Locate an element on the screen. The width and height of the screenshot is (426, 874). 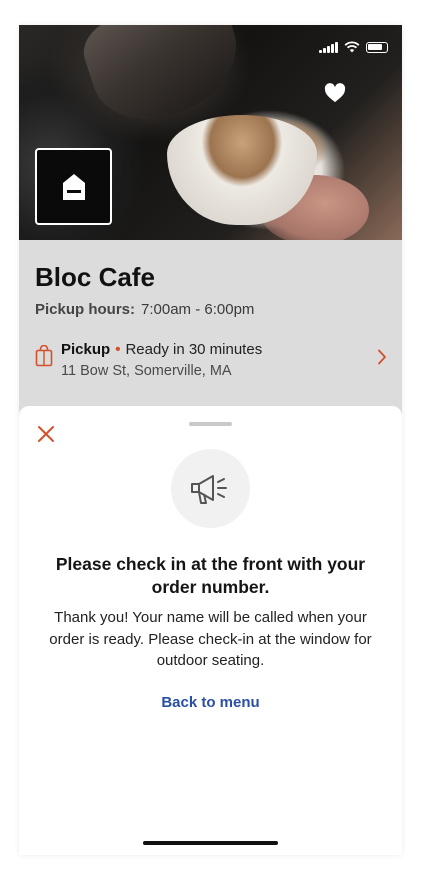
pickup-hours: Pickup hours: 7:00am - 6:00pm is located at coordinates (144, 309).